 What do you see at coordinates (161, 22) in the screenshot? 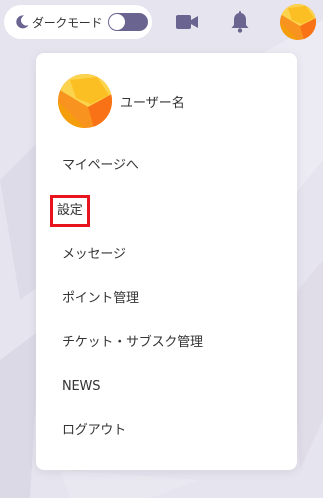
I see `top-bar: ダークモード` at bounding box center [161, 22].